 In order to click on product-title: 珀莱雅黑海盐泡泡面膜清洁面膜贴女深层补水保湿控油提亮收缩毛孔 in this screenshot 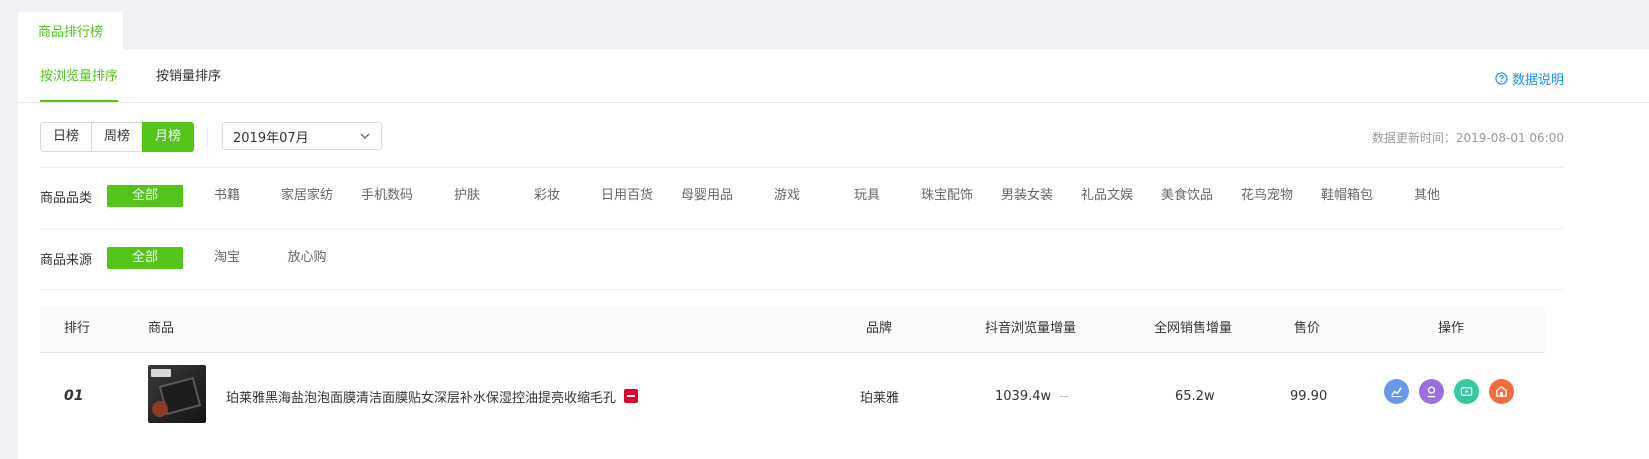, I will do `click(421, 396)`.